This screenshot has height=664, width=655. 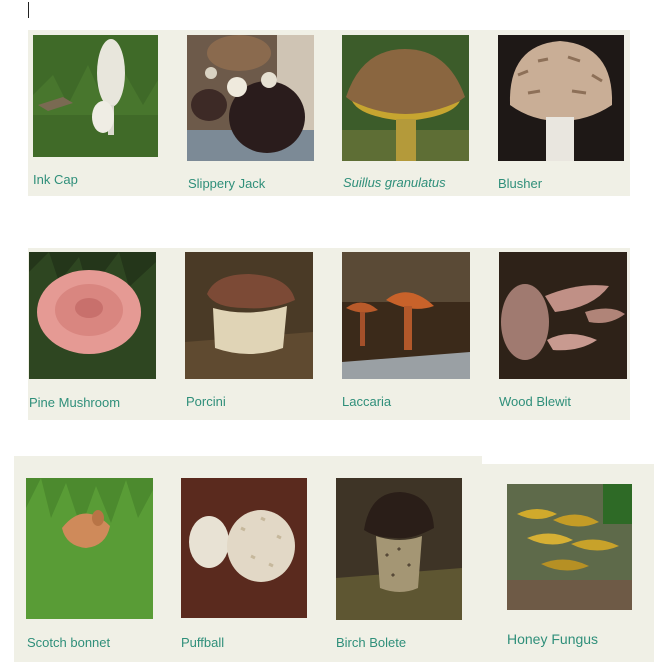 I want to click on mushroom-label: Suillus granulatus, so click(x=394, y=182).